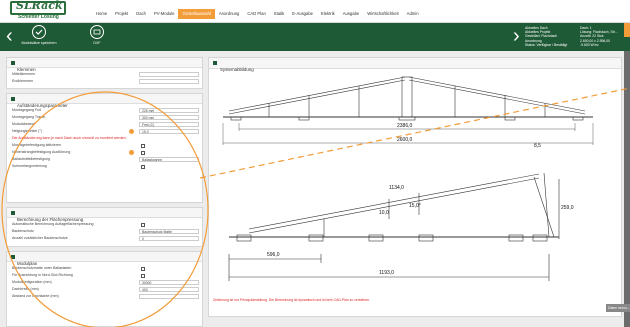 This screenshot has height=327, width=630. What do you see at coordinates (516, 36) in the screenshot?
I see `chevron-right-icon: ›` at bounding box center [516, 36].